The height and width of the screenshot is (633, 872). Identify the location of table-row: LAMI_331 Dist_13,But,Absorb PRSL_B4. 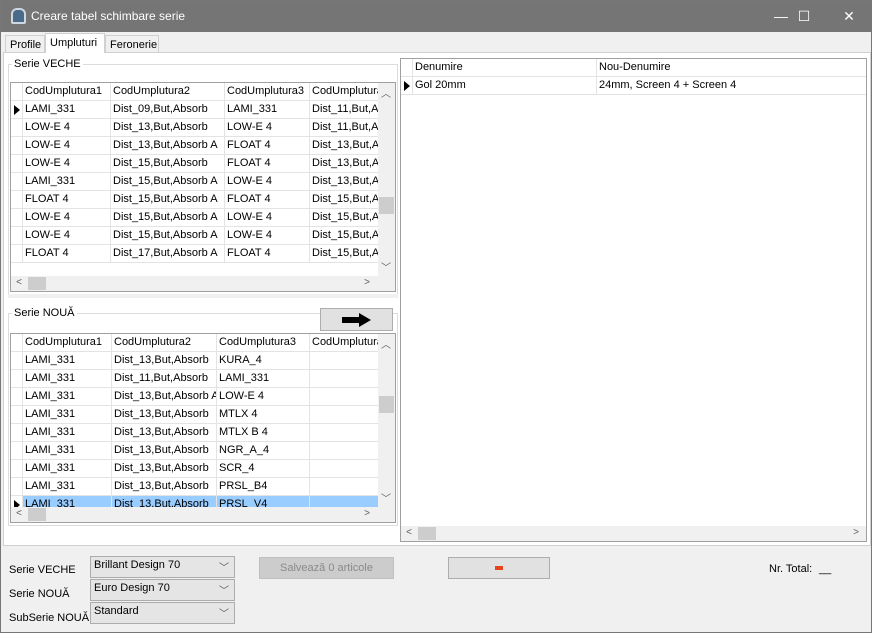
(203, 487).